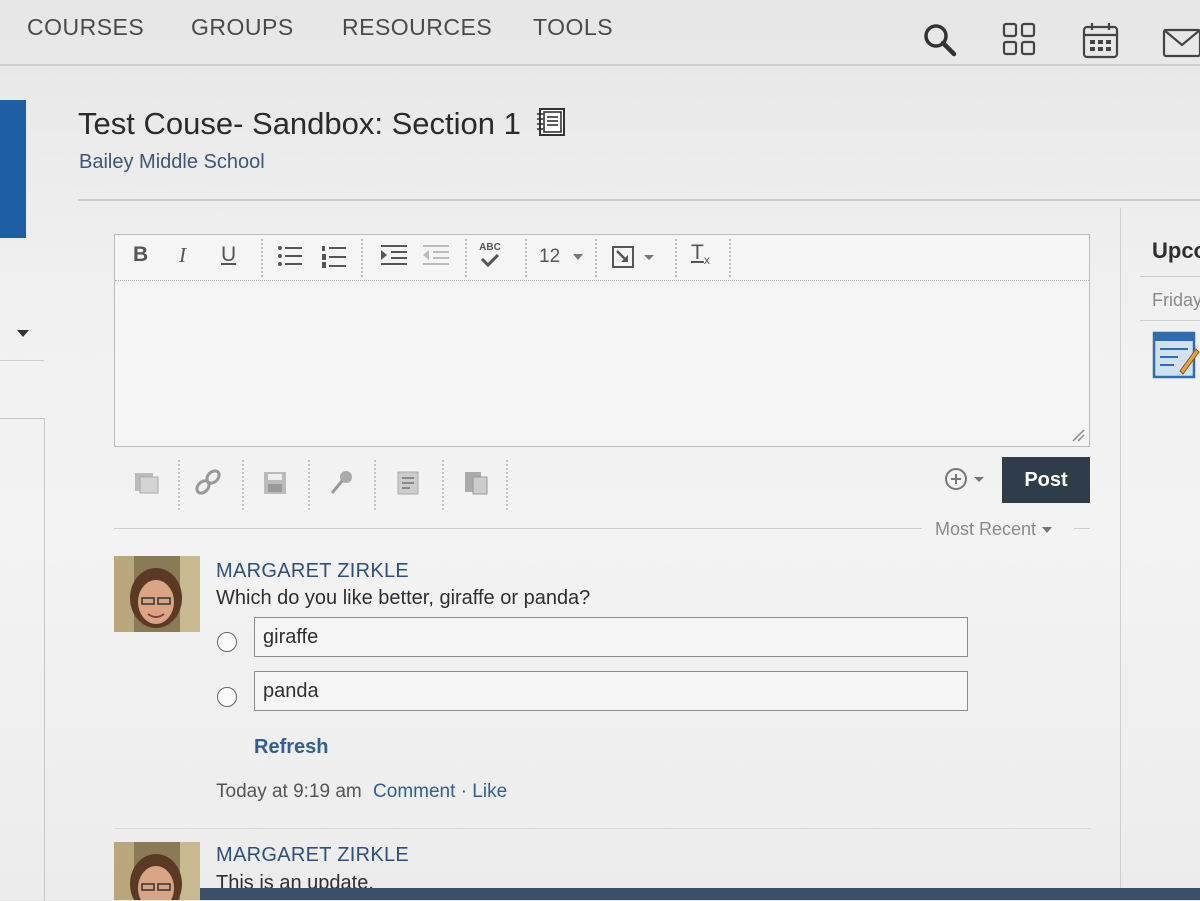 The width and height of the screenshot is (1200, 901). Describe the element at coordinates (227, 642) in the screenshot. I see `poll-option-radio-giraffe` at that location.